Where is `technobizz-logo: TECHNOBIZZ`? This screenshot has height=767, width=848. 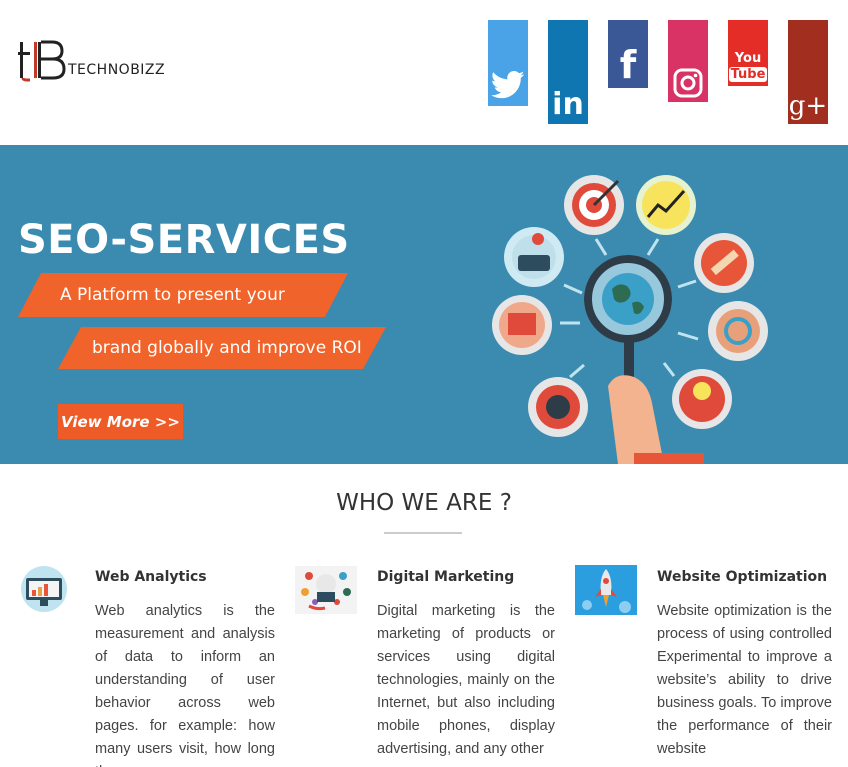
technobizz-logo: TECHNOBIZZ is located at coordinates (98, 60).